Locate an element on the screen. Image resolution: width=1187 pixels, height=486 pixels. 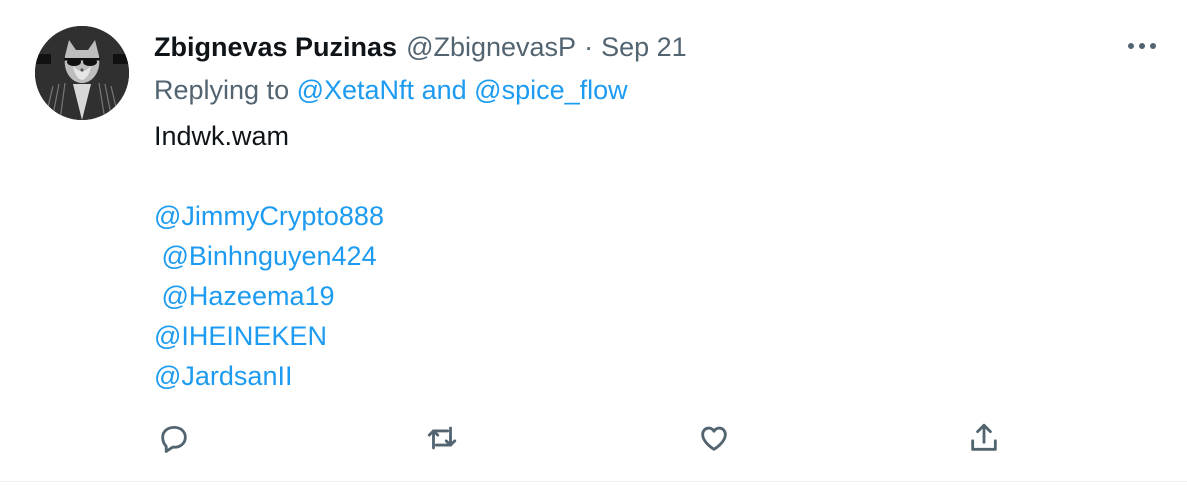
replying-to-user-xetanft: @XetaNft is located at coordinates (355, 90).